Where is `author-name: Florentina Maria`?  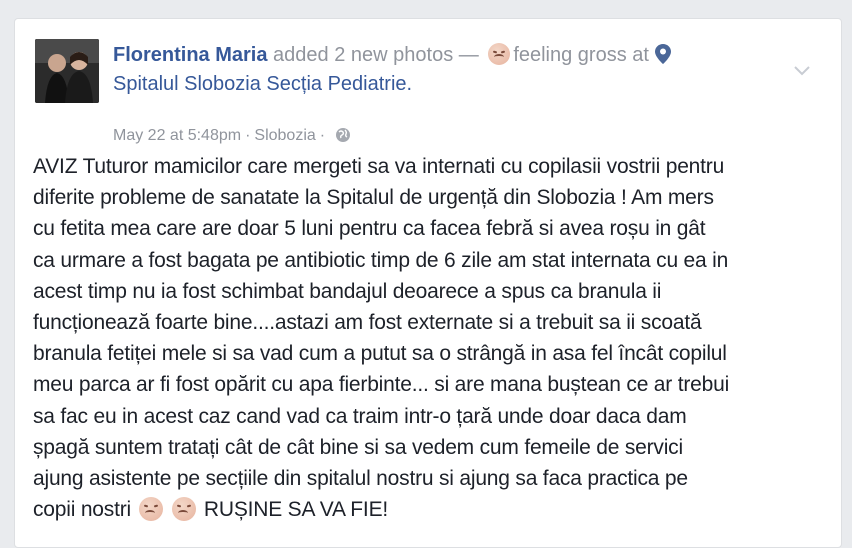
author-name: Florentina Maria is located at coordinates (190, 55).